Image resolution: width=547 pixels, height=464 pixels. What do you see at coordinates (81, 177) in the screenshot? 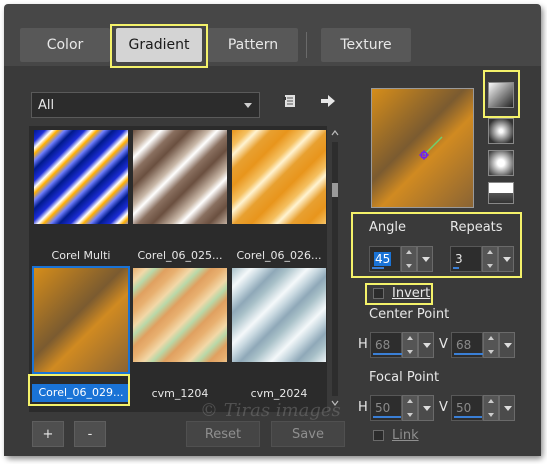
I see `thumbnail-corel-multi` at bounding box center [81, 177].